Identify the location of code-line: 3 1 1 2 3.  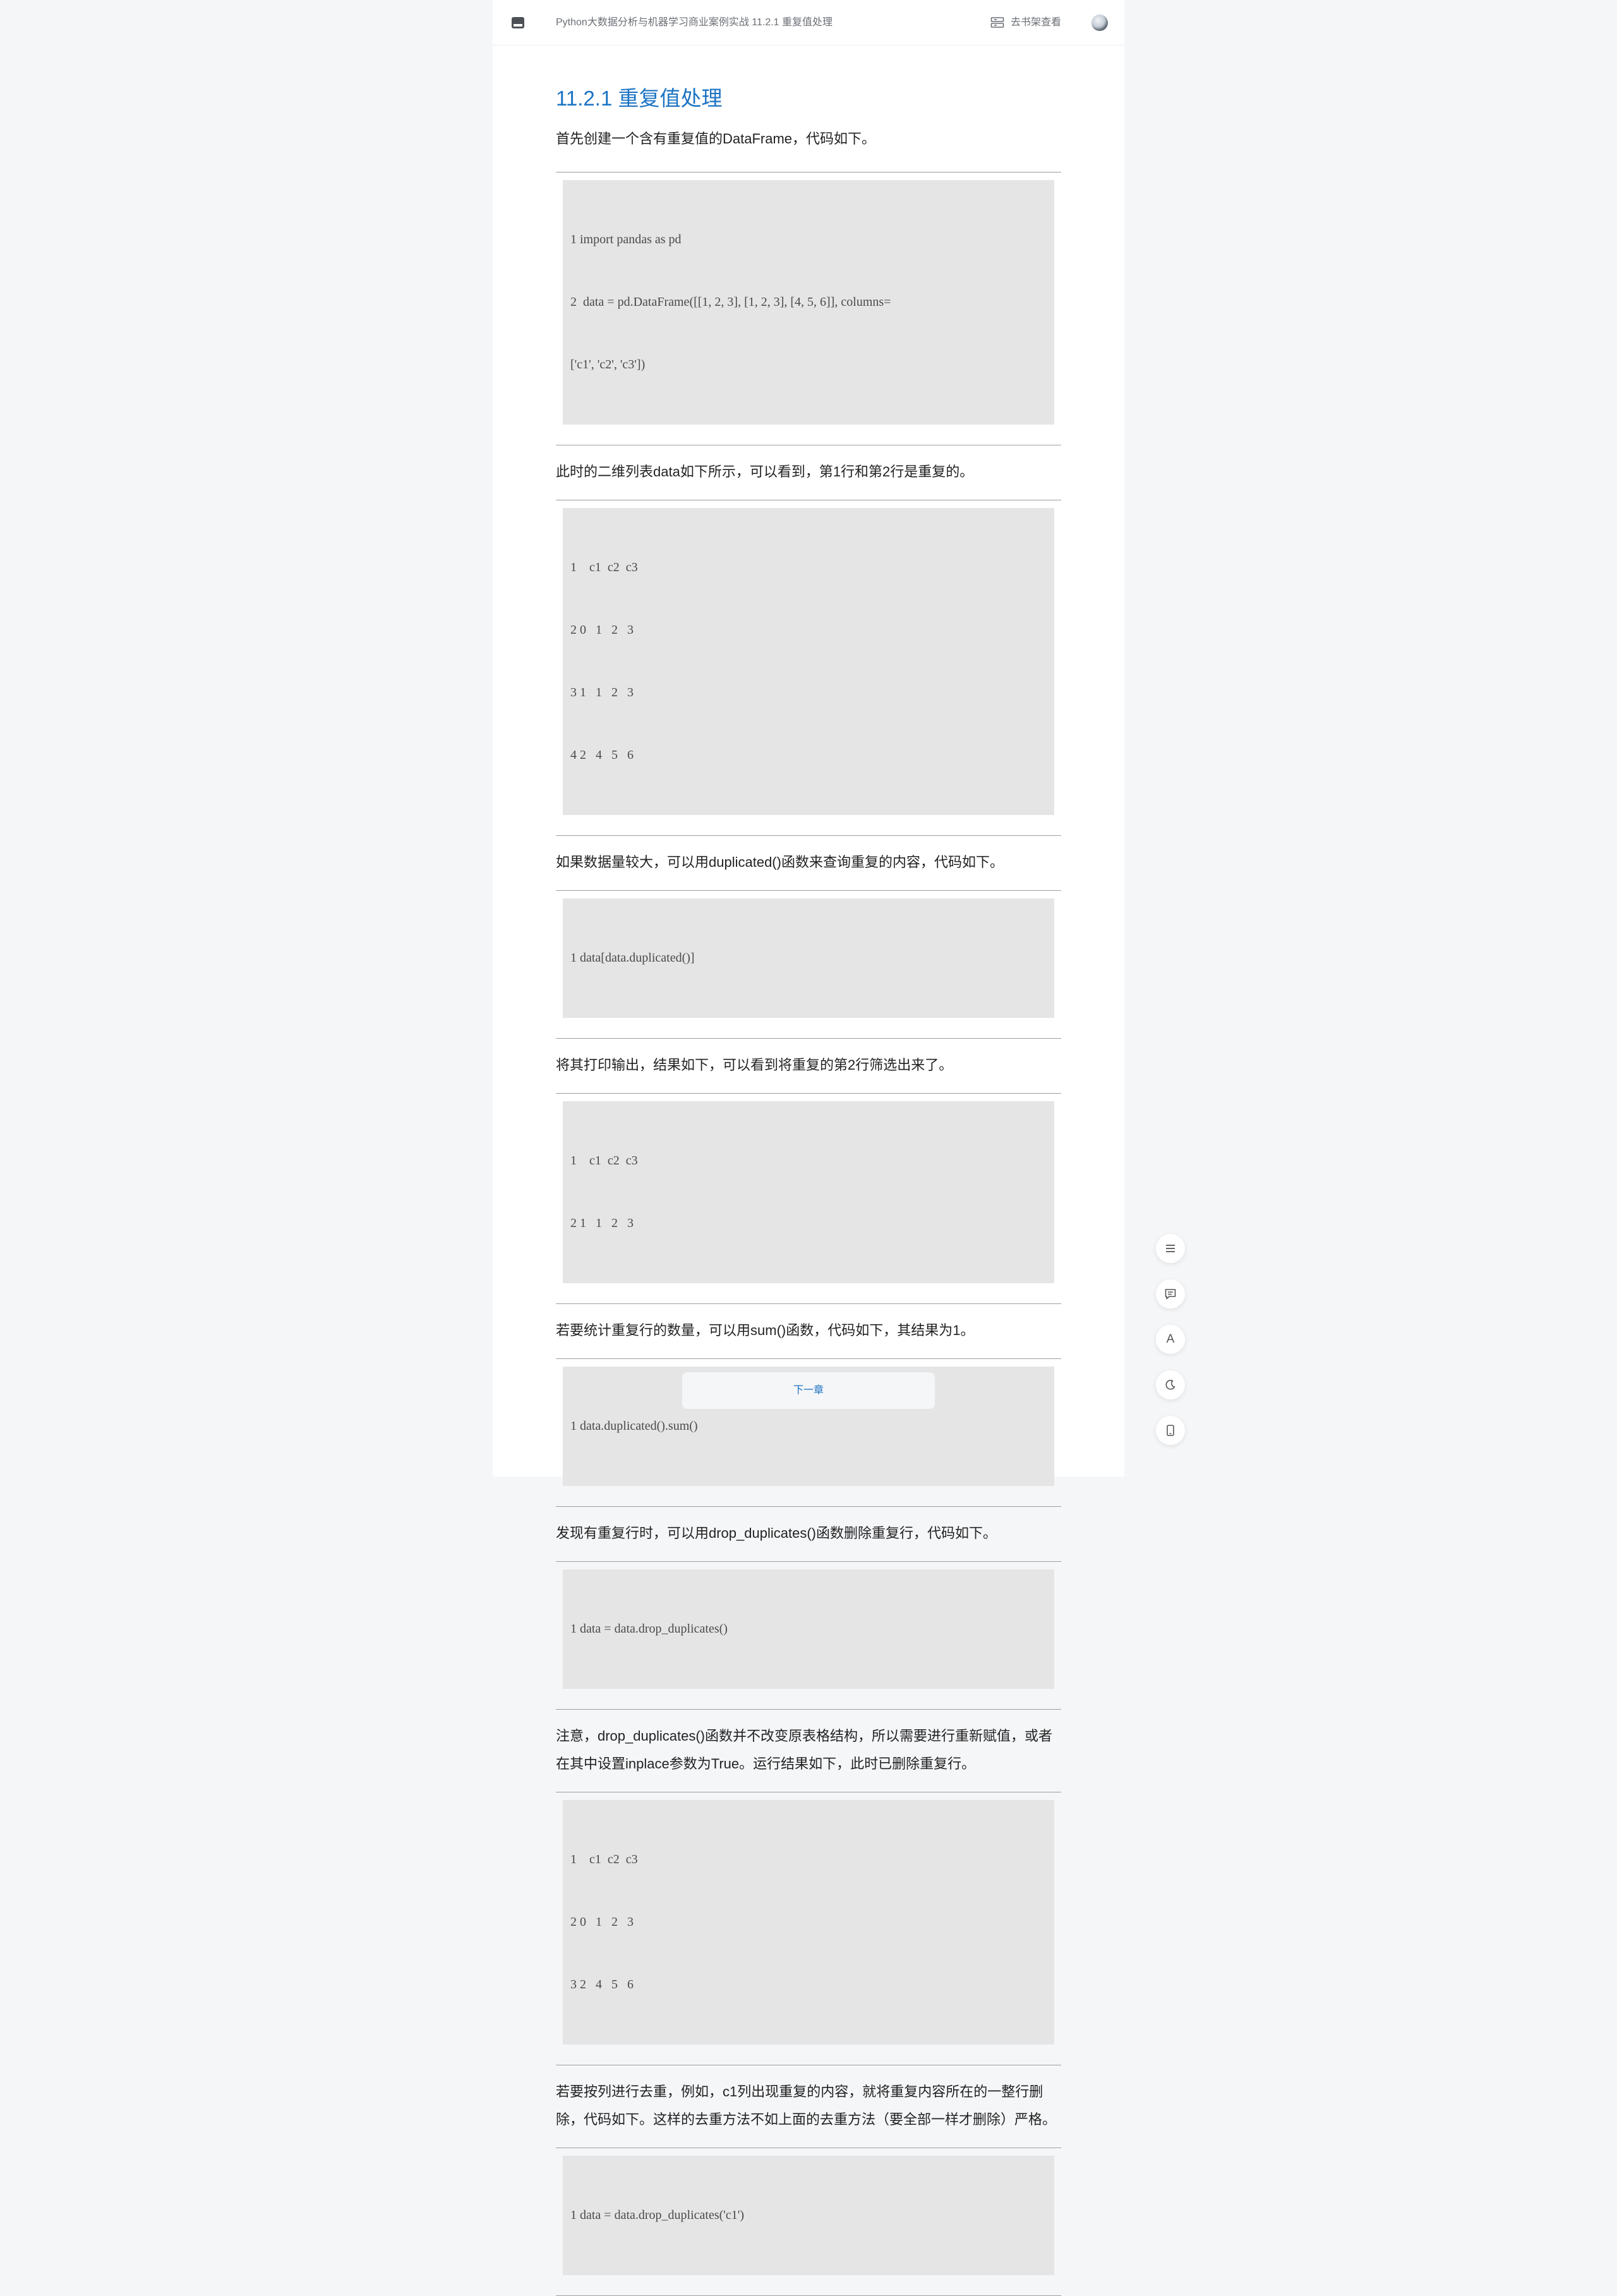
(602, 692).